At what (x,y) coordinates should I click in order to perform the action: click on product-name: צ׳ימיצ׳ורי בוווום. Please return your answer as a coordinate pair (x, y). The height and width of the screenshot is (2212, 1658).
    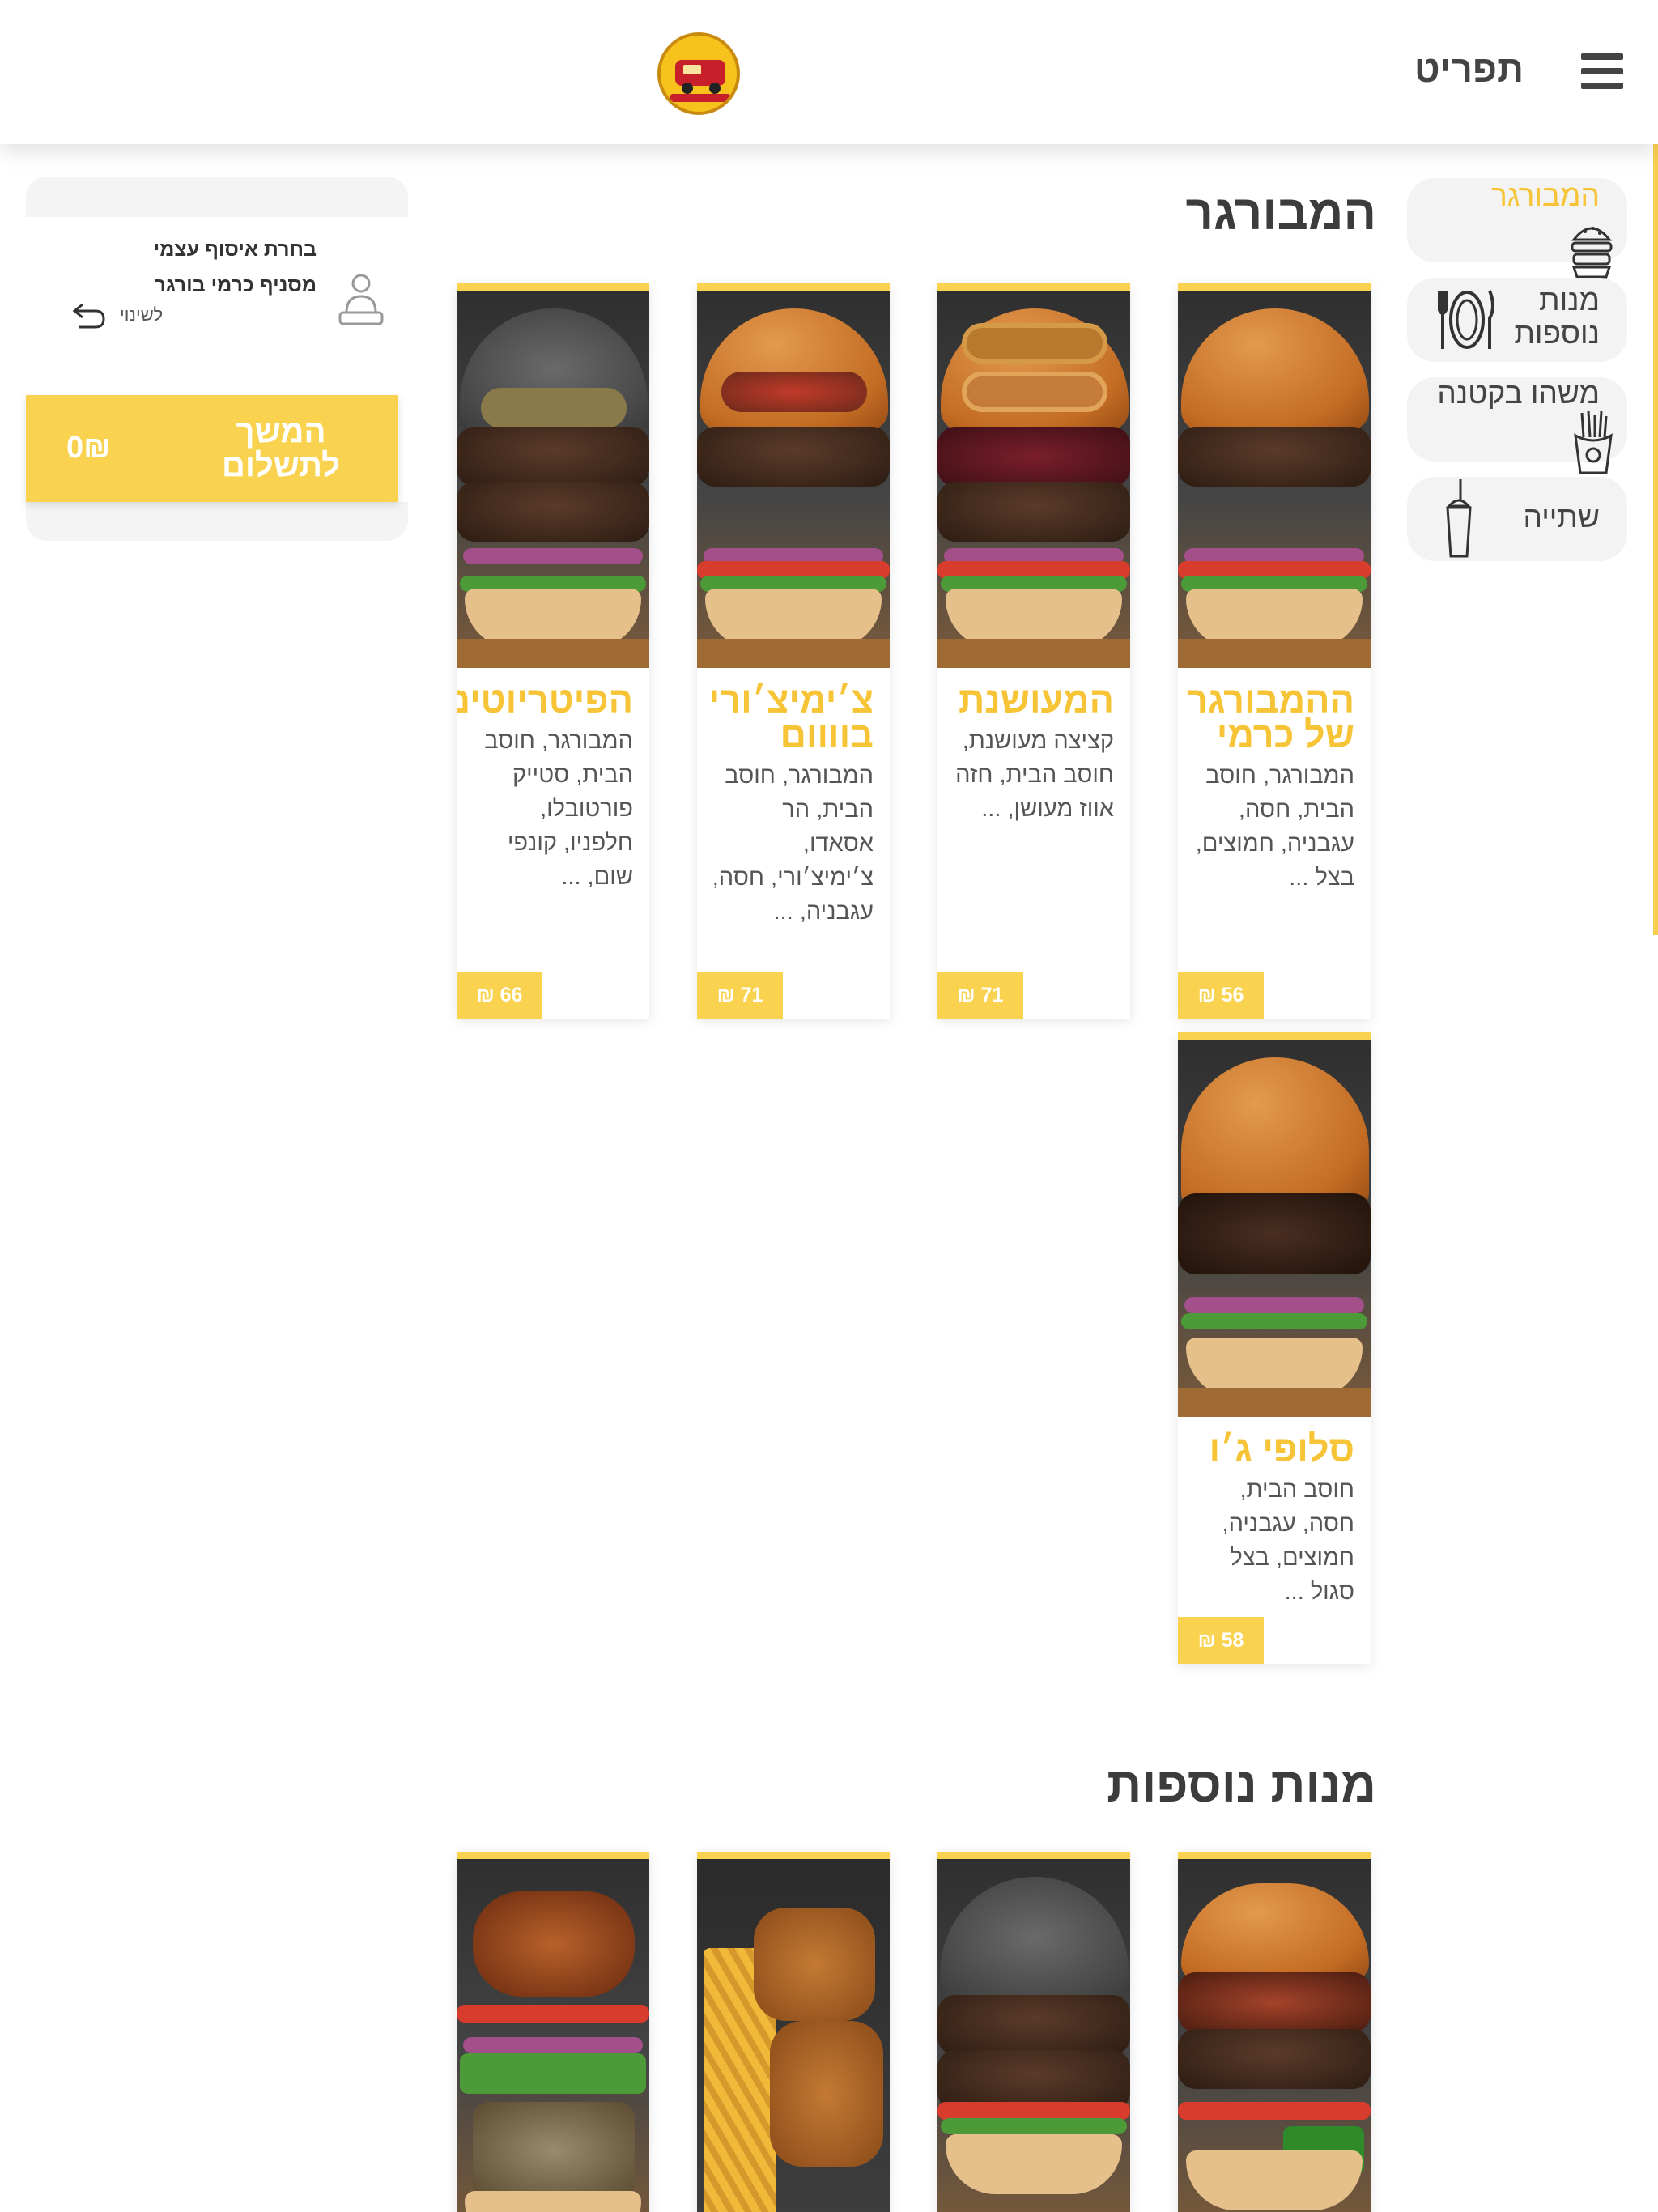
    Looking at the image, I should click on (791, 717).